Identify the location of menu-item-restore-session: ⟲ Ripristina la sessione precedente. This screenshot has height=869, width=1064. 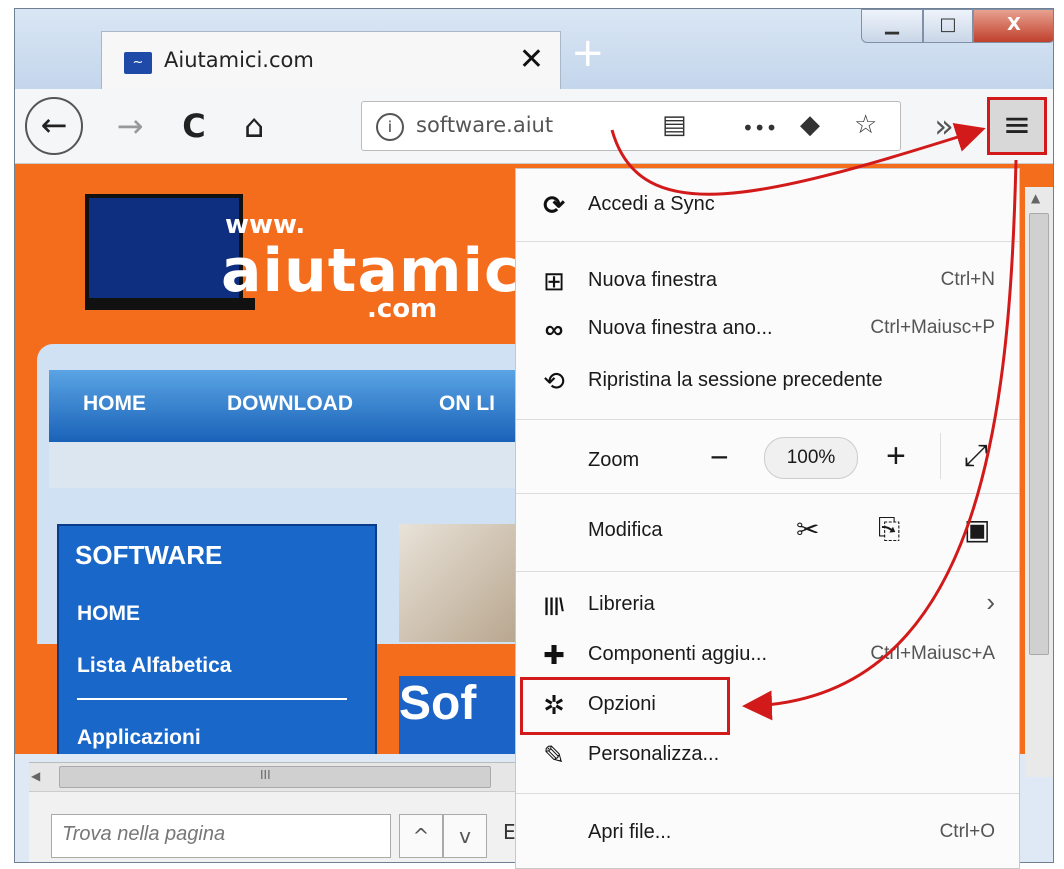
(767, 381).